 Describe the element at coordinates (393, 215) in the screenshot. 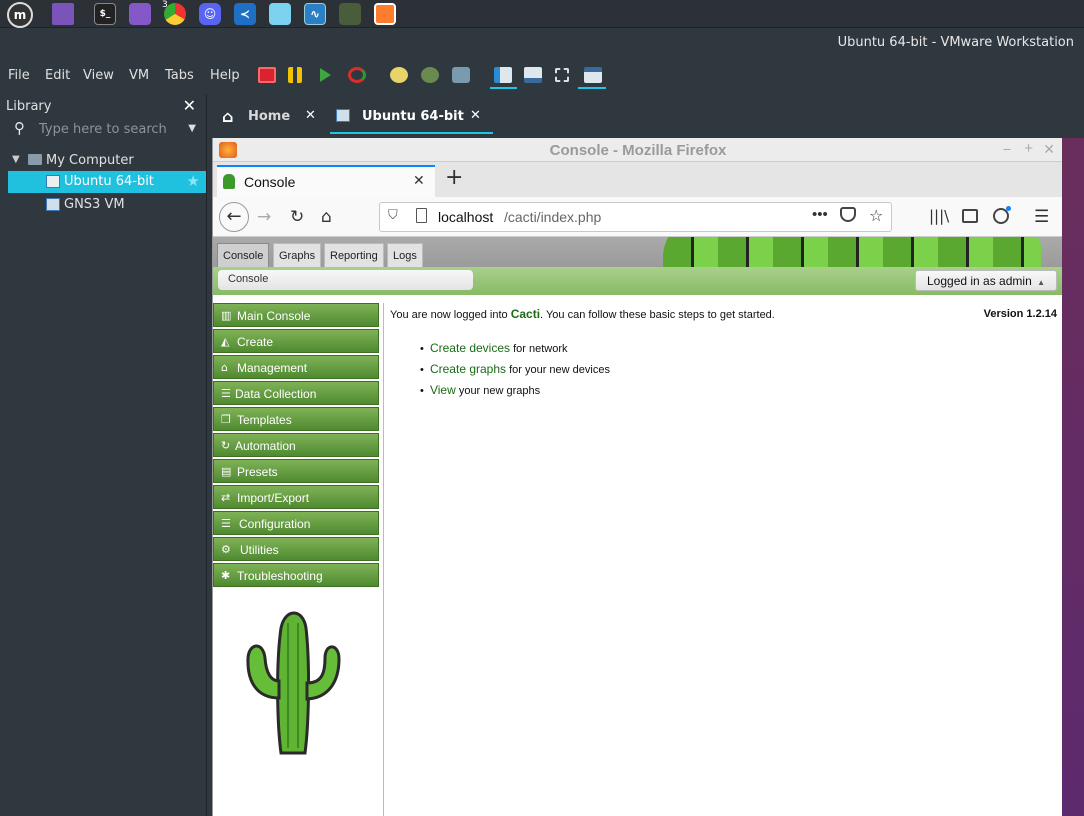

I see `shield-icon: ⛉` at that location.